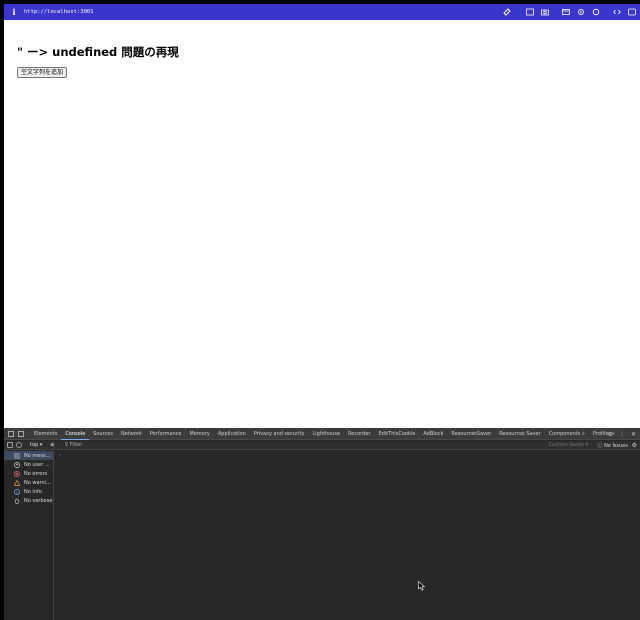 The image size is (640, 620). I want to click on extension-icon, so click(596, 12).